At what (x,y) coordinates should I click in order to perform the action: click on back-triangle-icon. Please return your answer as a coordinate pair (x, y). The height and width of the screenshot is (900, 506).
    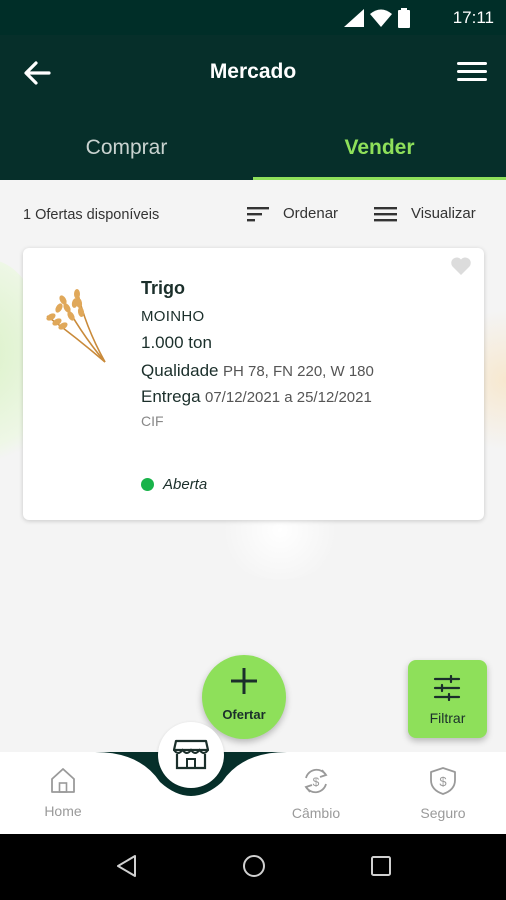
    Looking at the image, I should click on (127, 866).